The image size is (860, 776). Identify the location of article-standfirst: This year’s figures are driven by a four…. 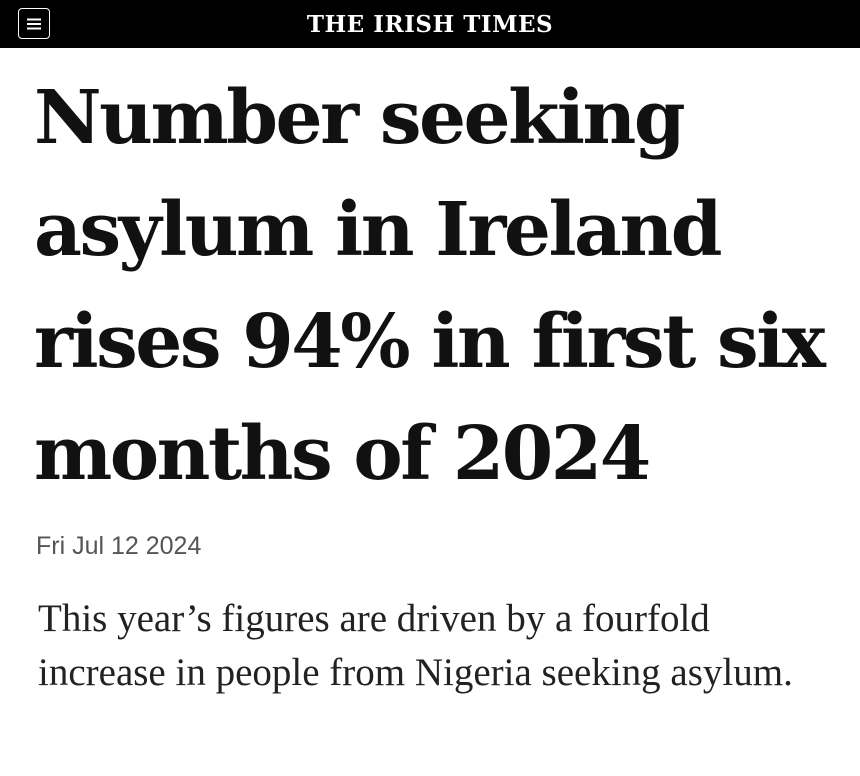
(415, 645).